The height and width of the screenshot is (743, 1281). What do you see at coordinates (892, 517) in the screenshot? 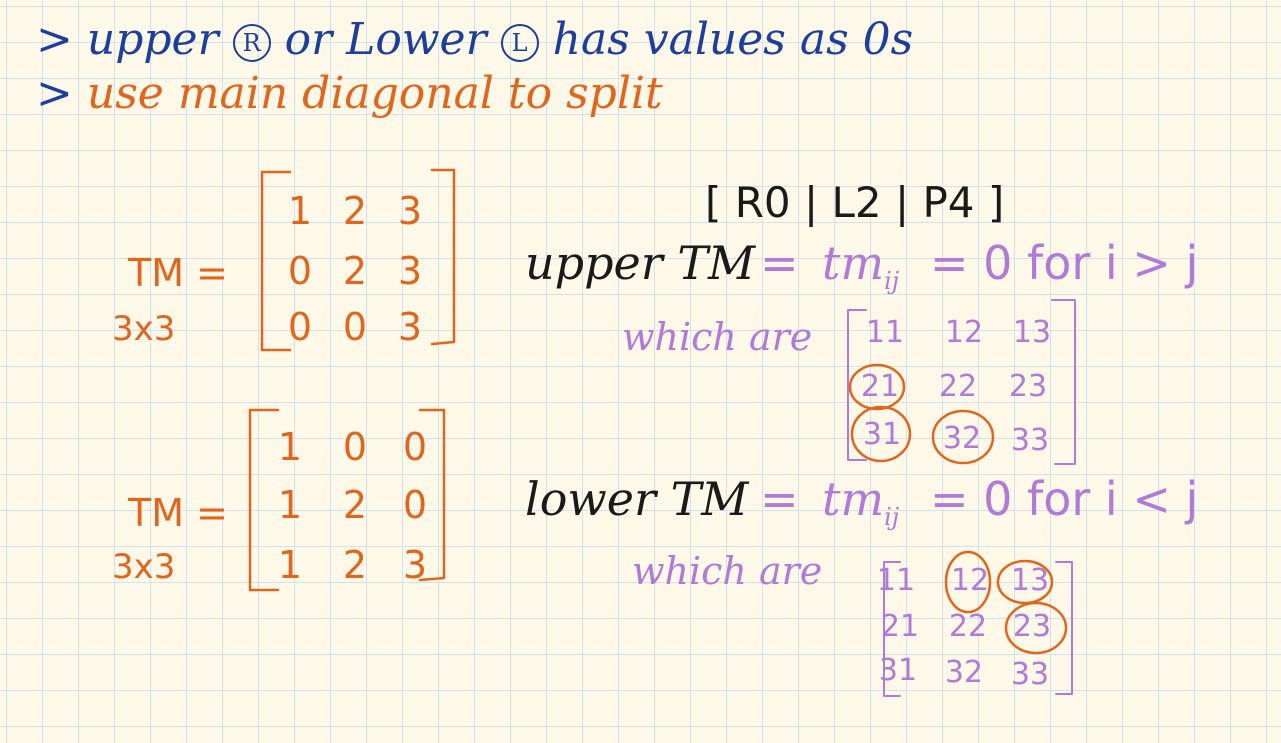
I see `lower-definition-subscript: ij` at bounding box center [892, 517].